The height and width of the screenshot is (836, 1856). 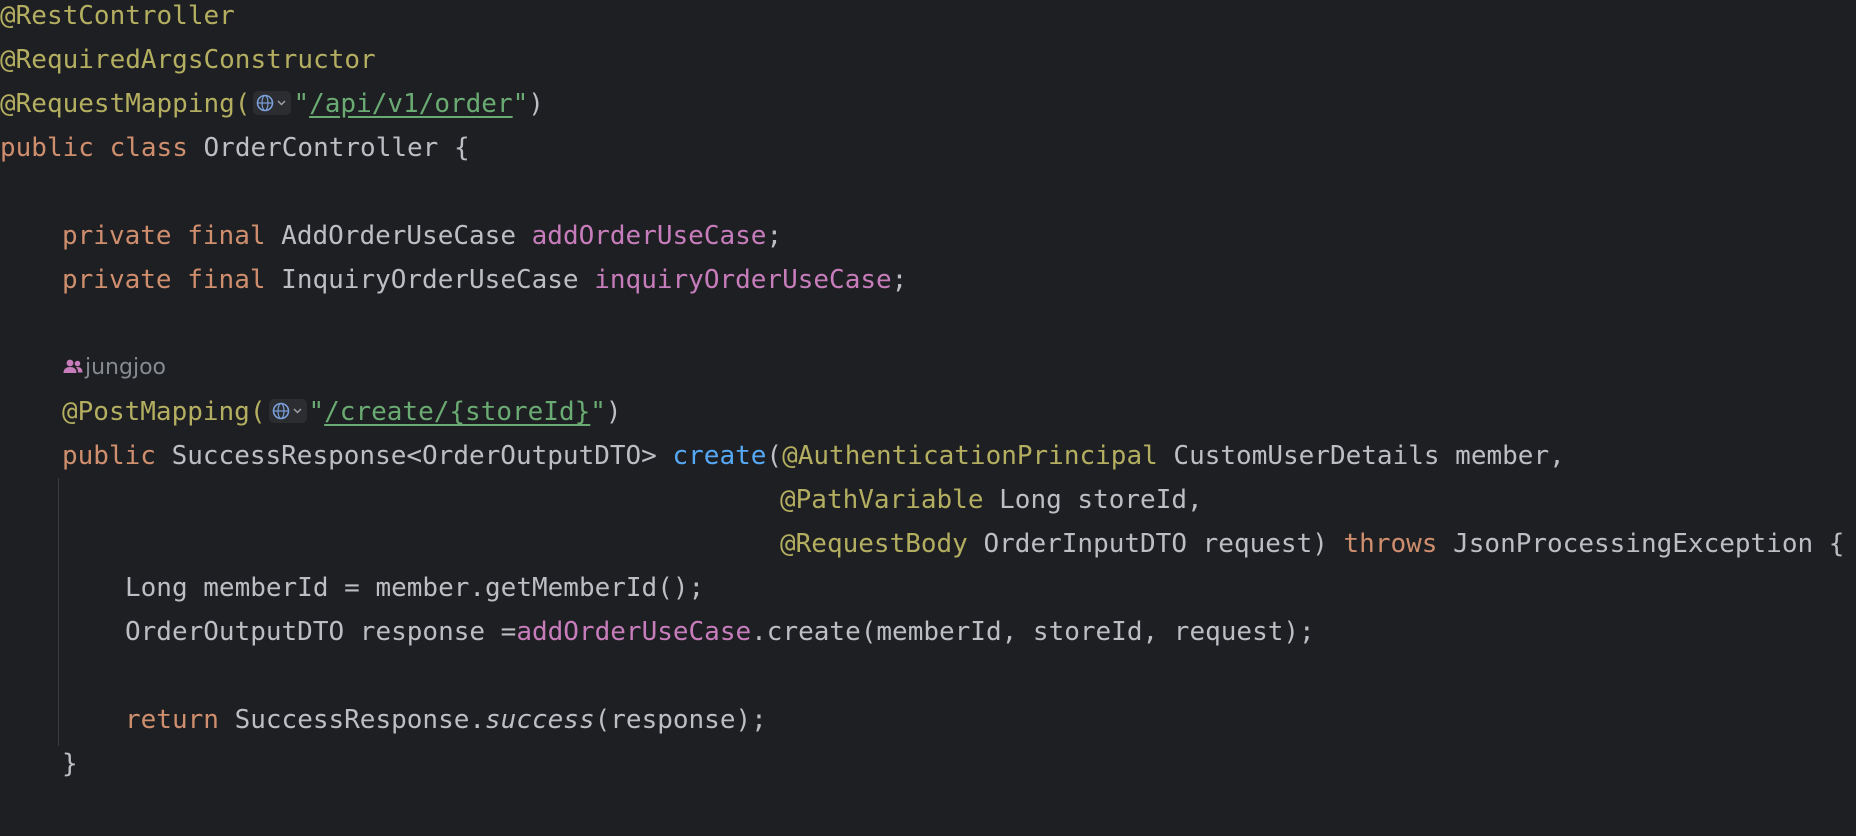 What do you see at coordinates (680, 720) in the screenshot?
I see `arguments: (response);` at bounding box center [680, 720].